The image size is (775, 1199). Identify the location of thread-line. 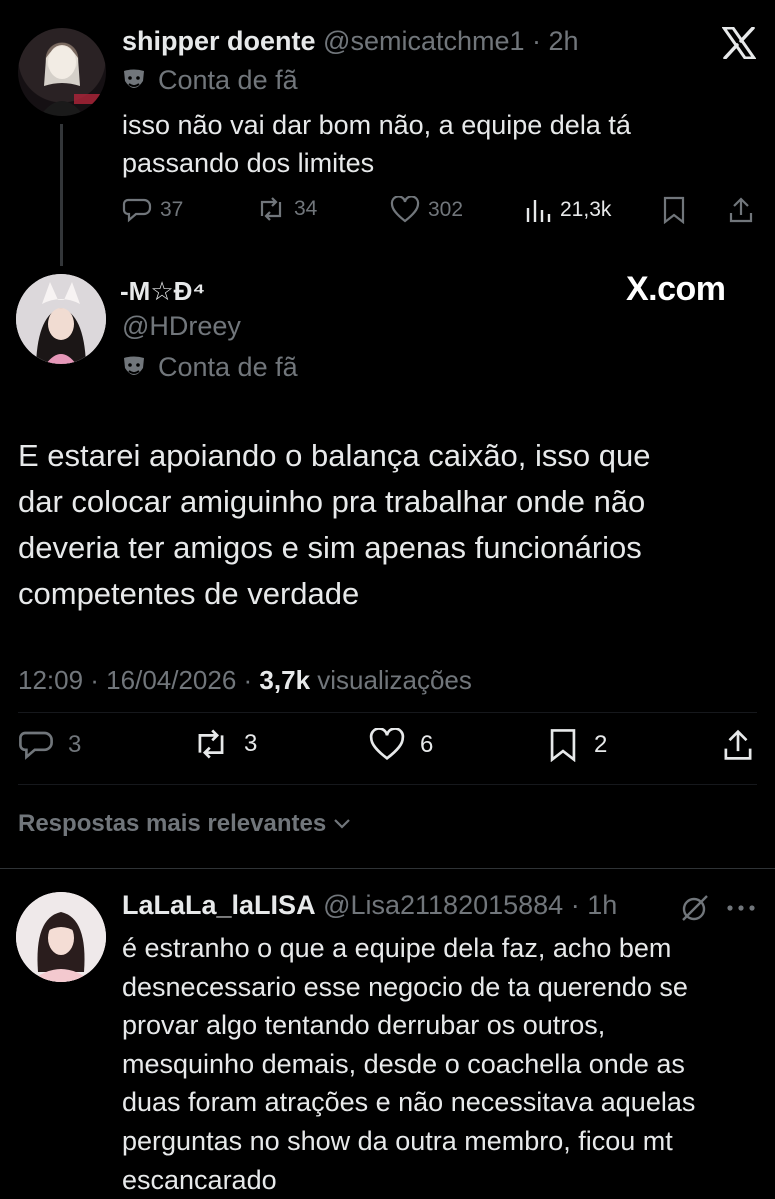
(61, 195).